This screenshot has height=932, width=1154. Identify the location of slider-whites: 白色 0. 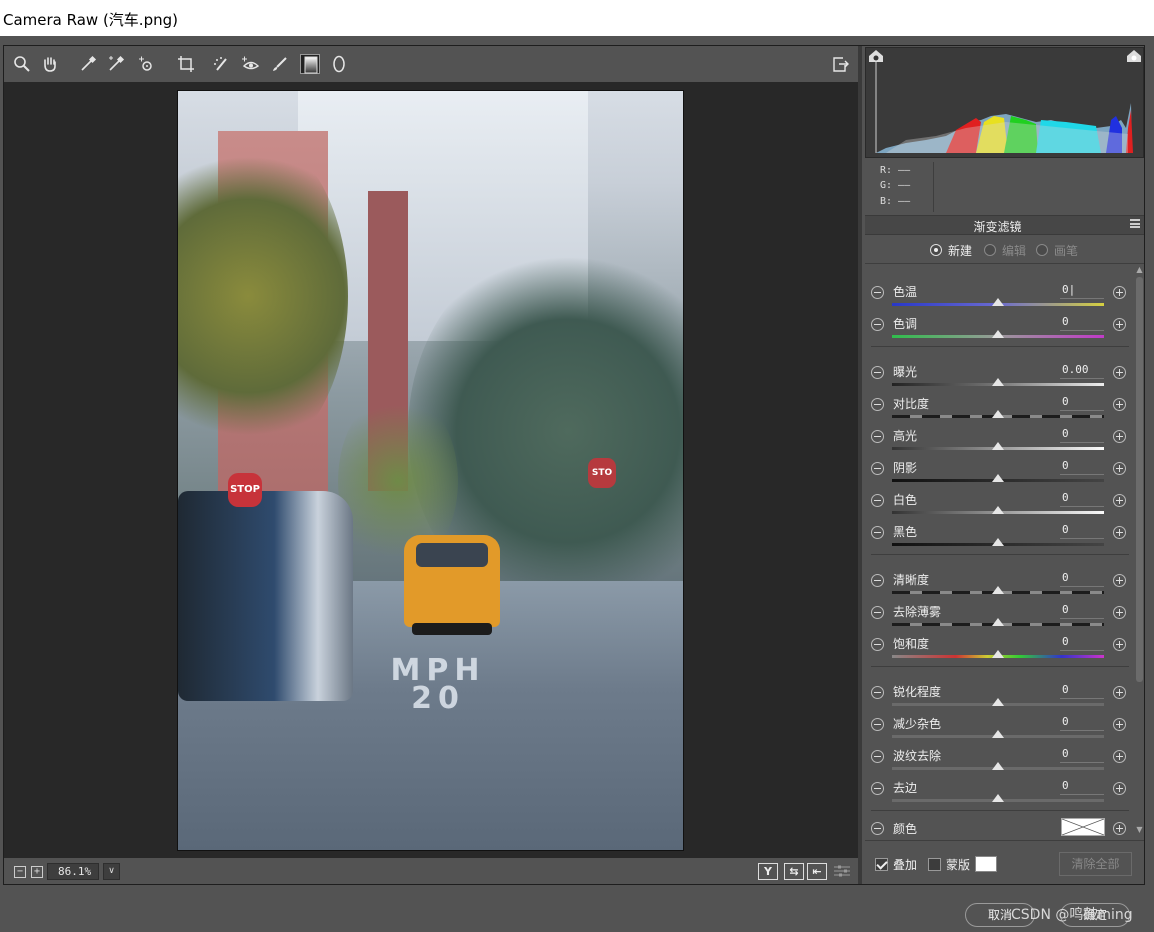
(1000, 496).